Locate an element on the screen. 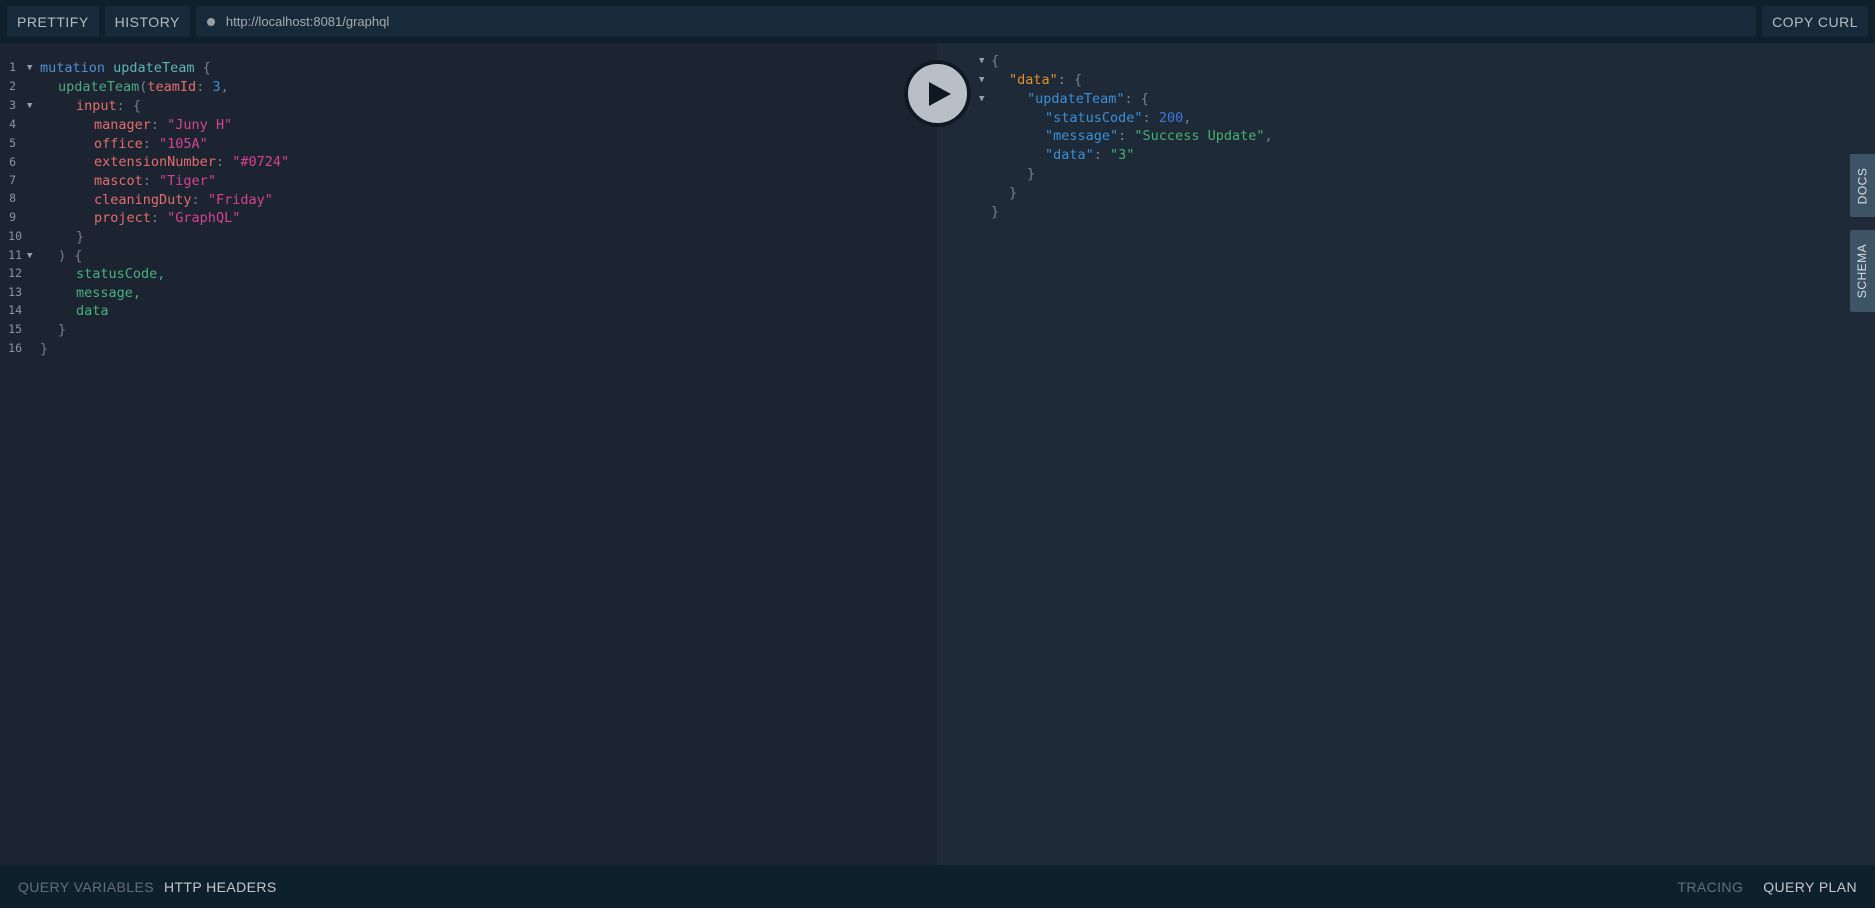  code-line: project: "GraphQL" is located at coordinates (167, 218).